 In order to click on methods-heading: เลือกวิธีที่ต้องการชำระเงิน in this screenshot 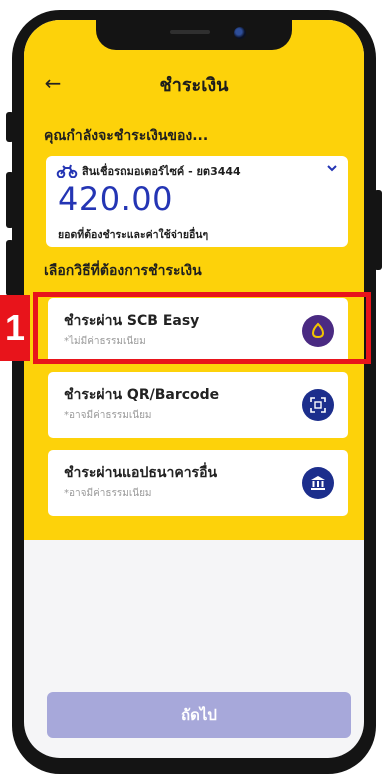, I will do `click(123, 271)`.